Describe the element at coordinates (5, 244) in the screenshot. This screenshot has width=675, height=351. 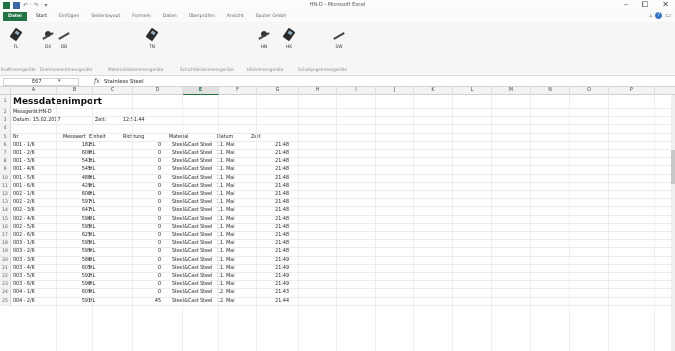
I see `row-number: 18` at that location.